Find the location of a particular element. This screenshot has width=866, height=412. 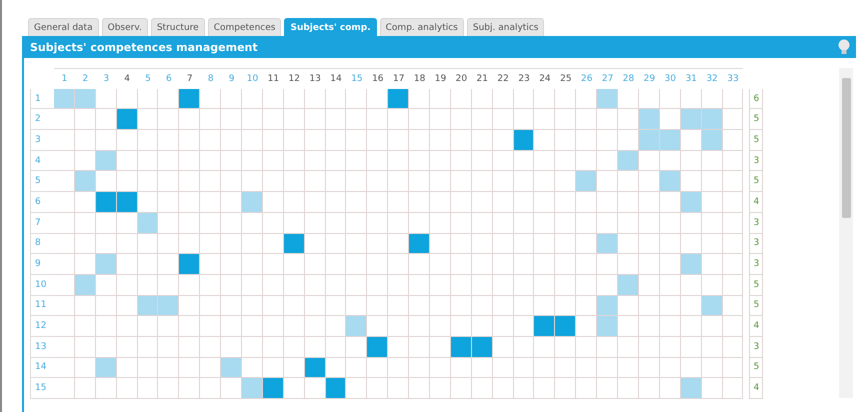

tab: General data is located at coordinates (63, 27).